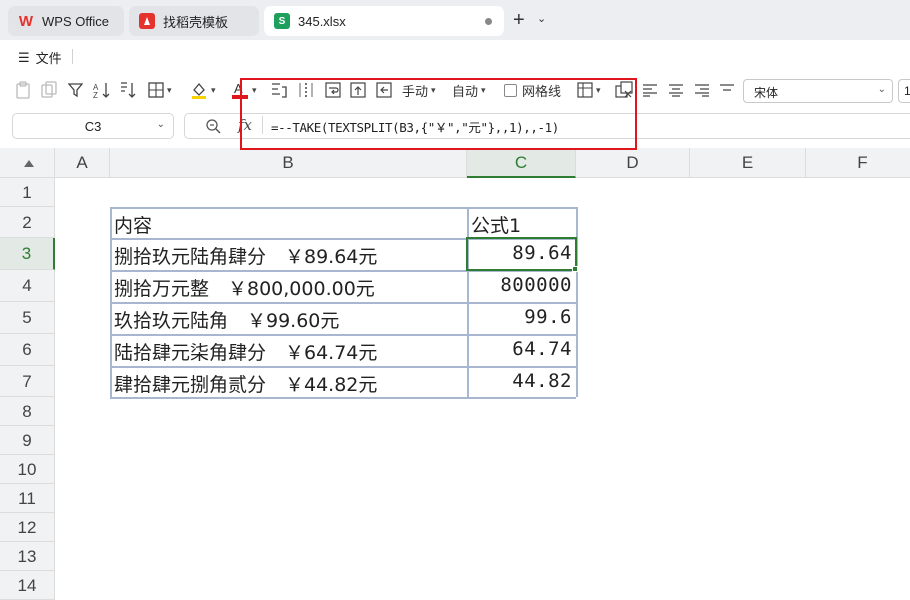 This screenshot has height=600, width=910. Describe the element at coordinates (633, 163) in the screenshot. I see `column-header-d: D` at that location.